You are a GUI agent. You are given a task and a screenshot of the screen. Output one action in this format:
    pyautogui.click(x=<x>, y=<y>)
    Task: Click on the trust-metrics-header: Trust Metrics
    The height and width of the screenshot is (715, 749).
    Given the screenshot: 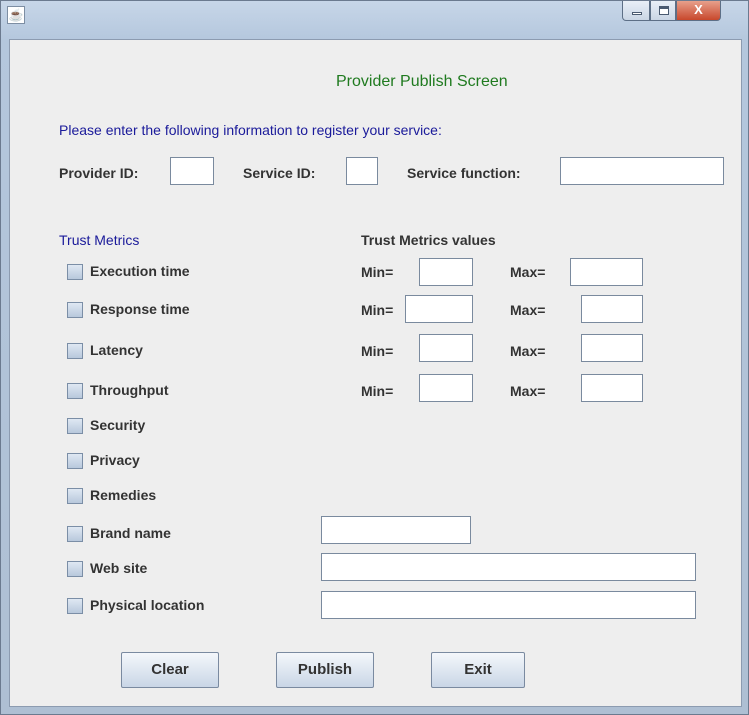 What is the action you would take?
    pyautogui.click(x=99, y=240)
    